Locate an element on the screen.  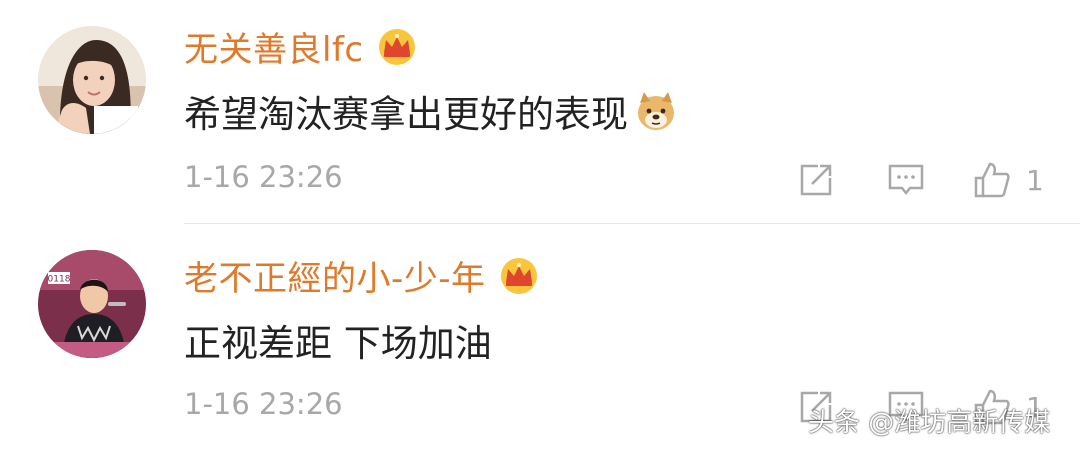
comment-text-content: 希望淘汰赛拿出更好的表现 is located at coordinates (406, 114).